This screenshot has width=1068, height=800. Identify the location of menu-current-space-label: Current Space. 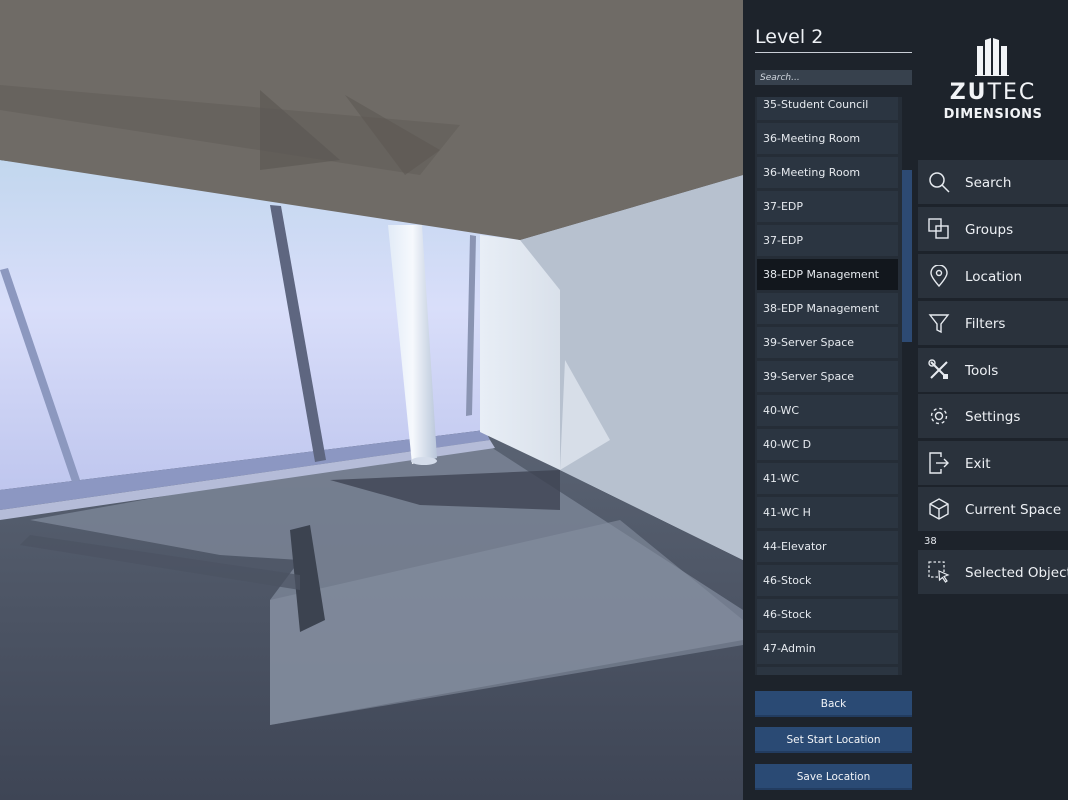
(1013, 510).